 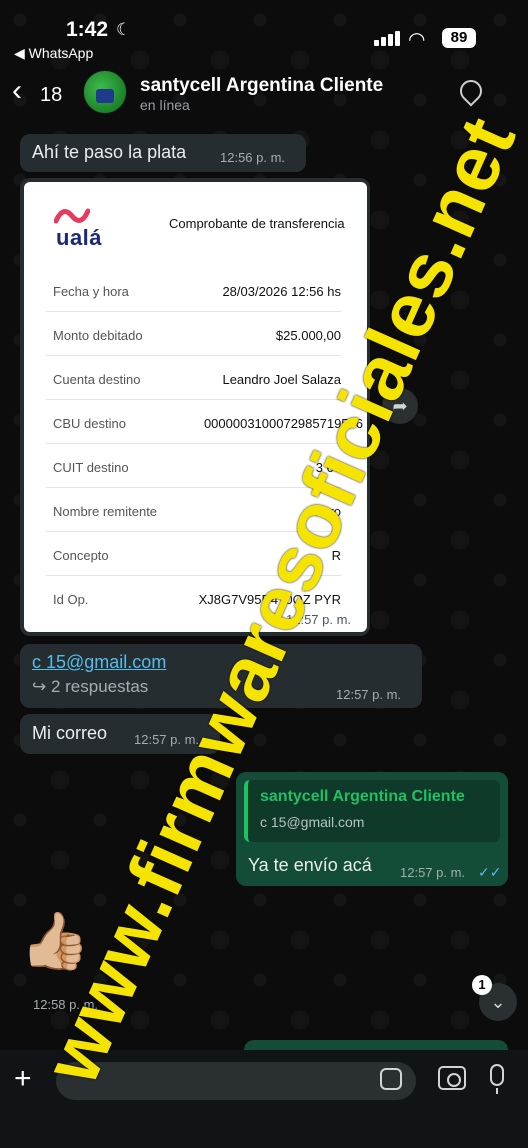 I want to click on quoted-author: santycell Argentina Cliente, so click(x=362, y=796).